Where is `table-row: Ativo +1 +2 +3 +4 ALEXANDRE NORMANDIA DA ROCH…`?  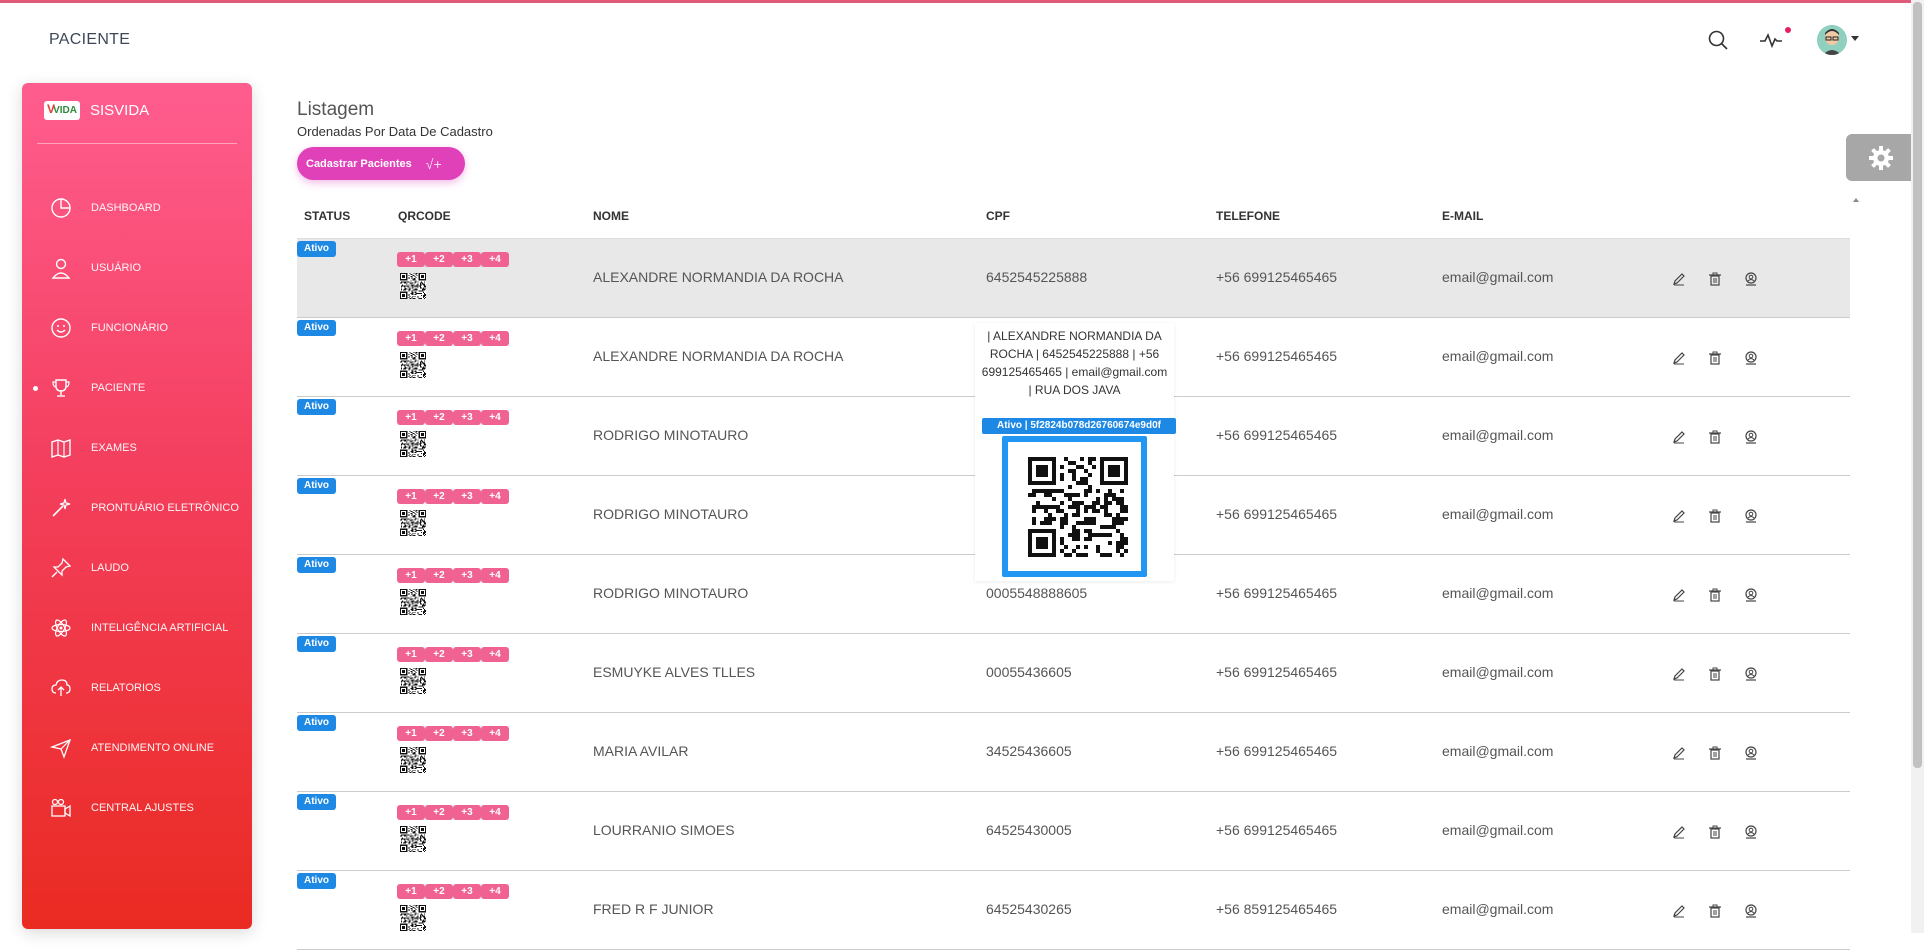
table-row: Ativo +1 +2 +3 +4 ALEXANDRE NORMANDIA DA ROCH… is located at coordinates (1073, 278).